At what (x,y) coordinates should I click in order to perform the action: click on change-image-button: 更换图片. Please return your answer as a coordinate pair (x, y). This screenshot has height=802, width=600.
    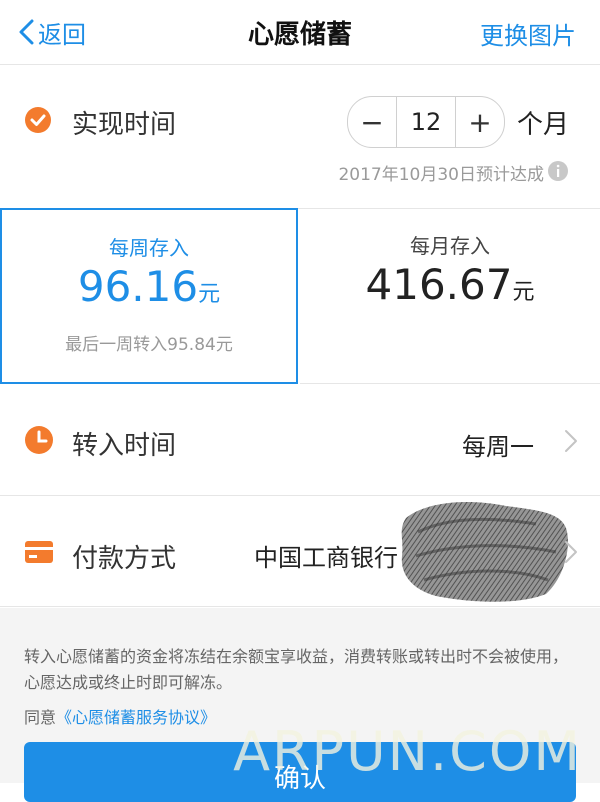
    Looking at the image, I should click on (528, 33).